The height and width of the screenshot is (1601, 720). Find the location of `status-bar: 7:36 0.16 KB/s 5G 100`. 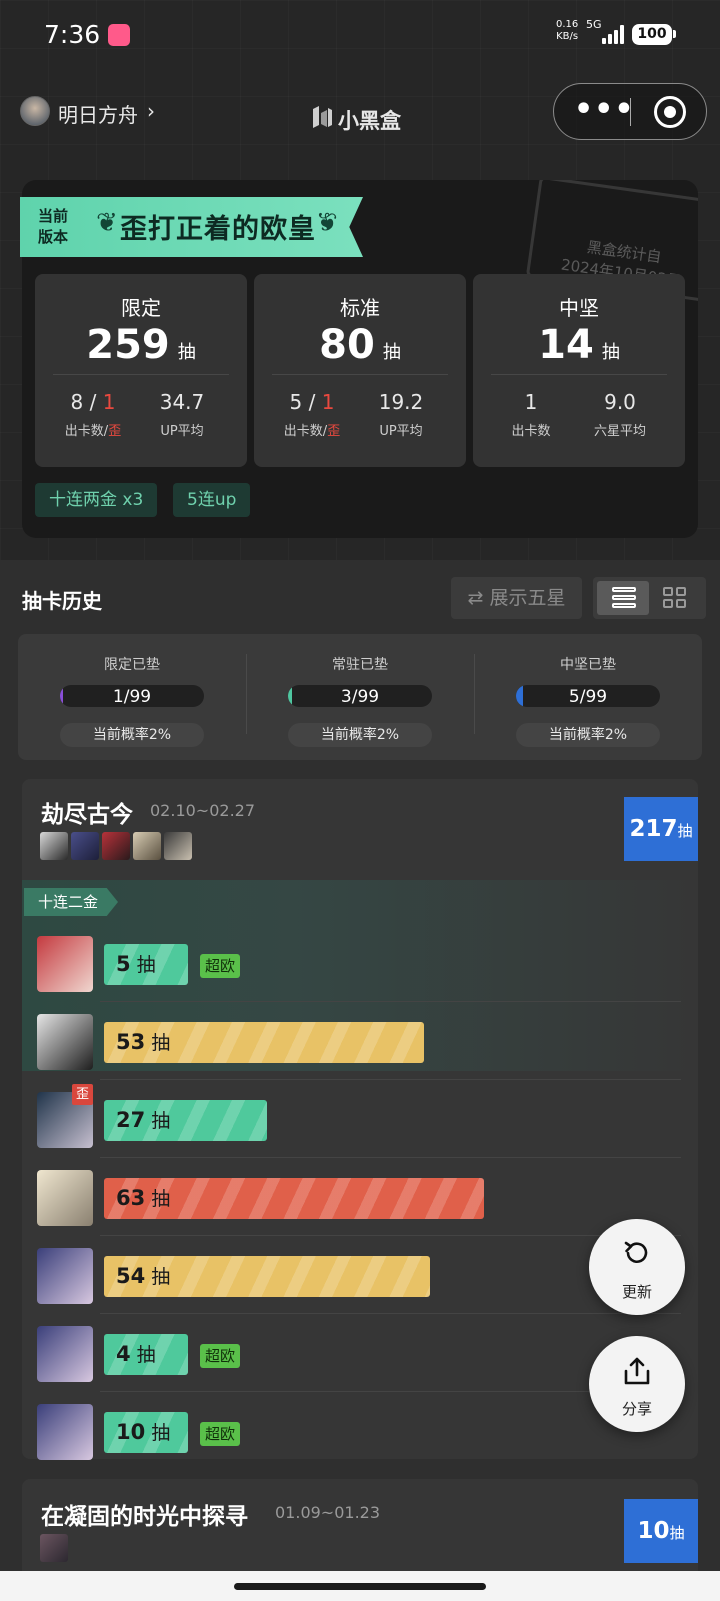

status-bar: 7:36 0.16 KB/s 5G 100 is located at coordinates (360, 35).